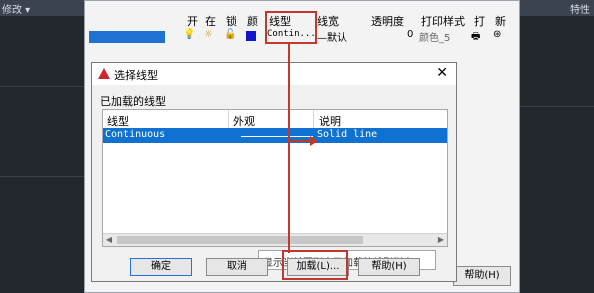 This screenshot has height=293, width=594. What do you see at coordinates (347, 134) in the screenshot?
I see `linetype-description: Solid line` at bounding box center [347, 134].